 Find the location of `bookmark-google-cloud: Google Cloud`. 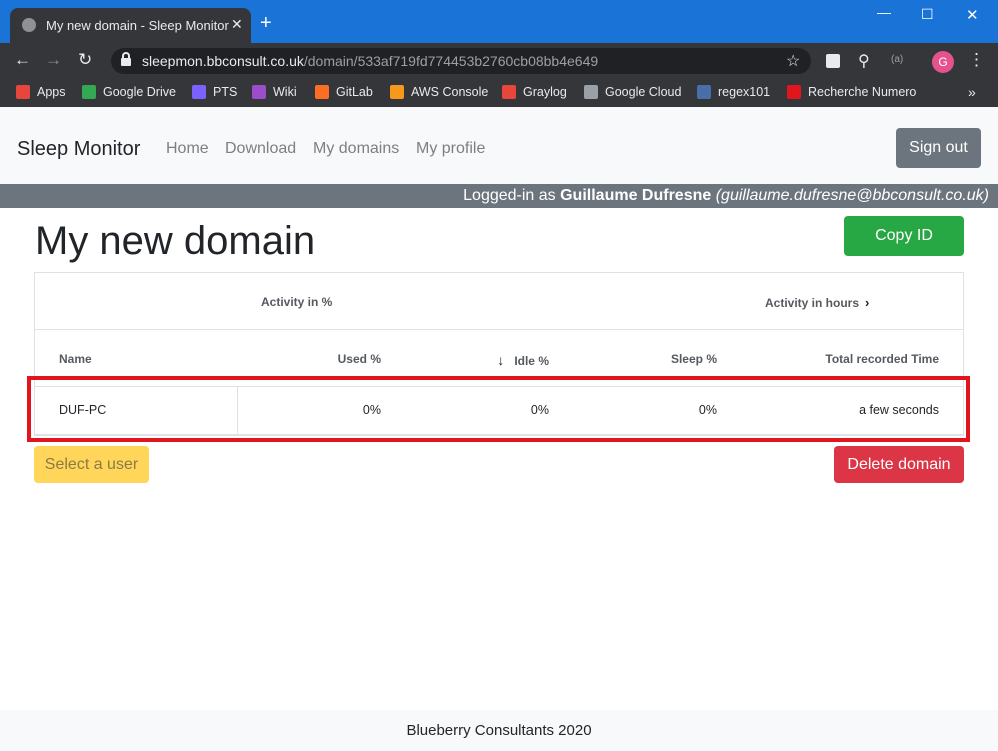

bookmark-google-cloud: Google Cloud is located at coordinates (632, 92).